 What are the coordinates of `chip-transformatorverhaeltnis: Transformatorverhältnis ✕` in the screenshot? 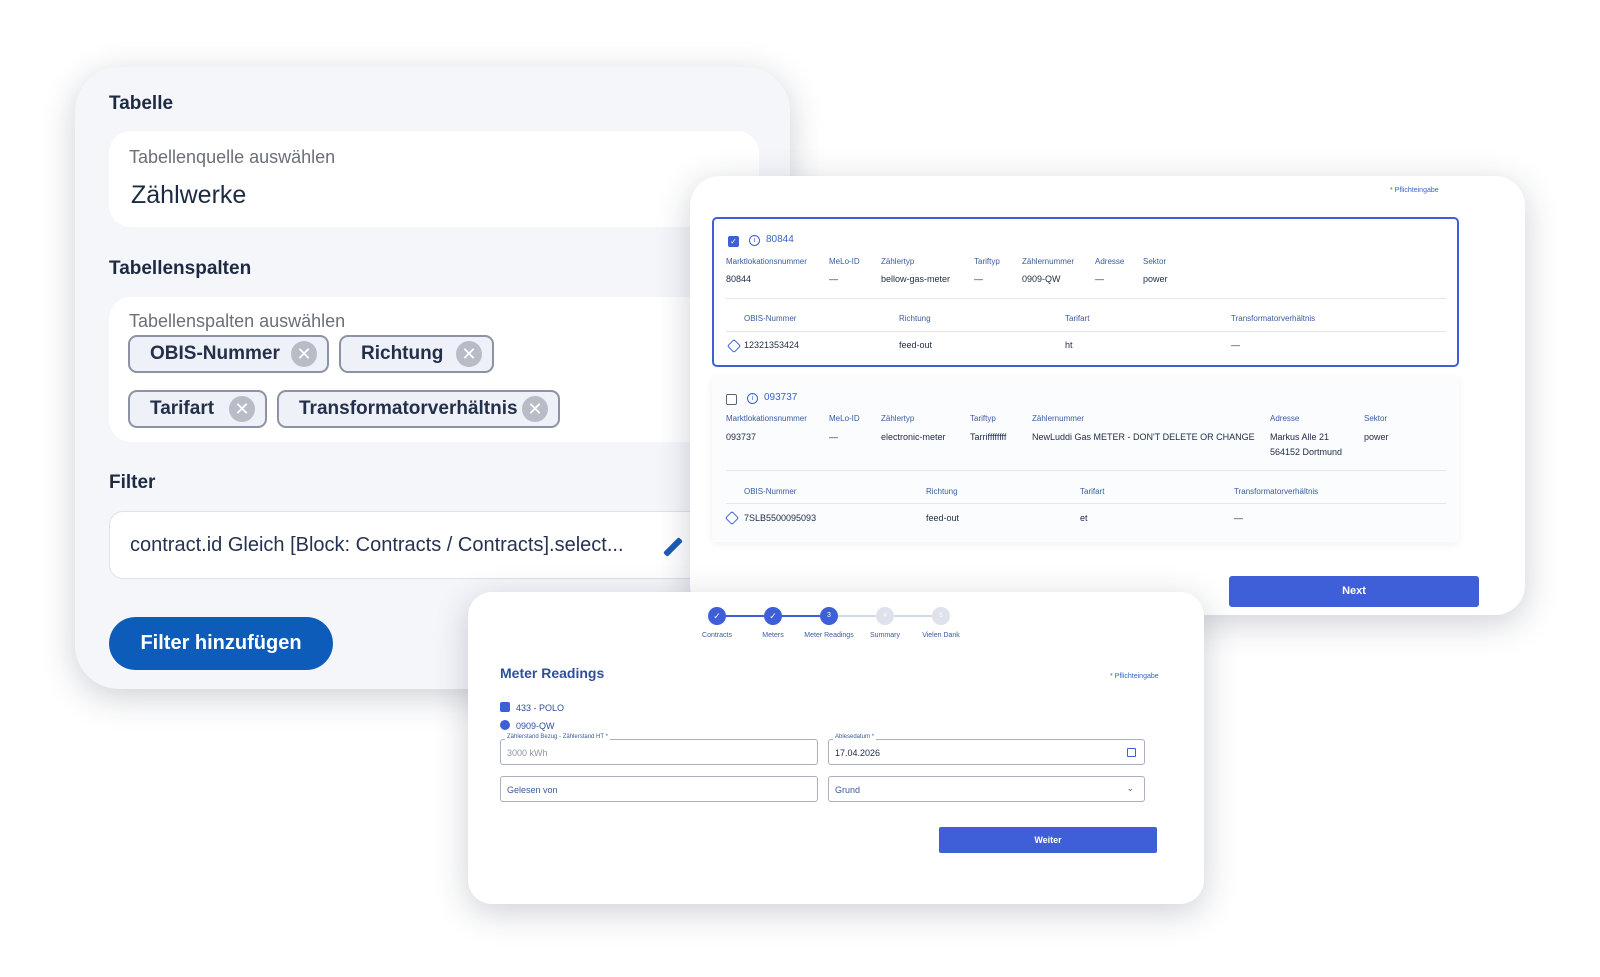 It's located at (418, 409).